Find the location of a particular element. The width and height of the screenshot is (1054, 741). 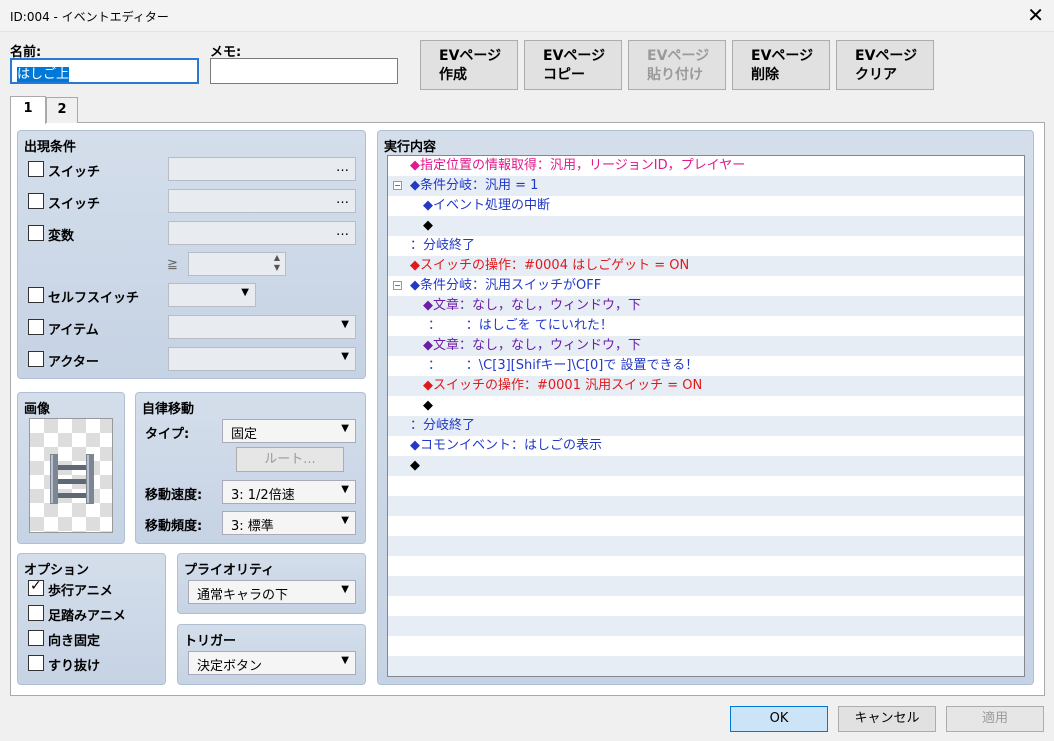

contents-title: 実行内容 is located at coordinates (410, 147).